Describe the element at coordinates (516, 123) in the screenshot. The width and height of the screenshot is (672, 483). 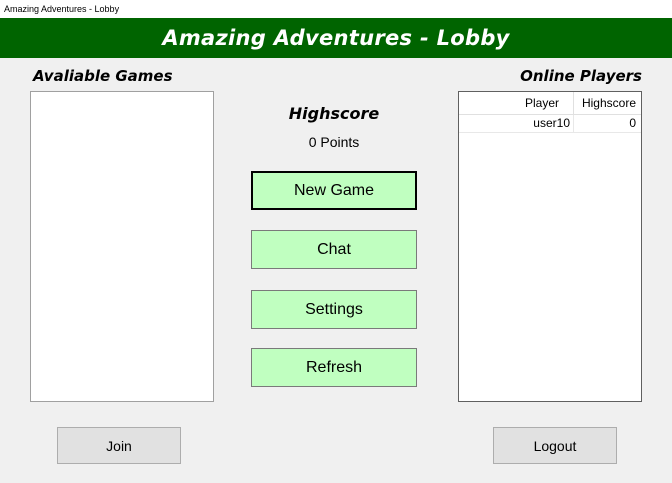
I see `player-name-cell: user10` at that location.